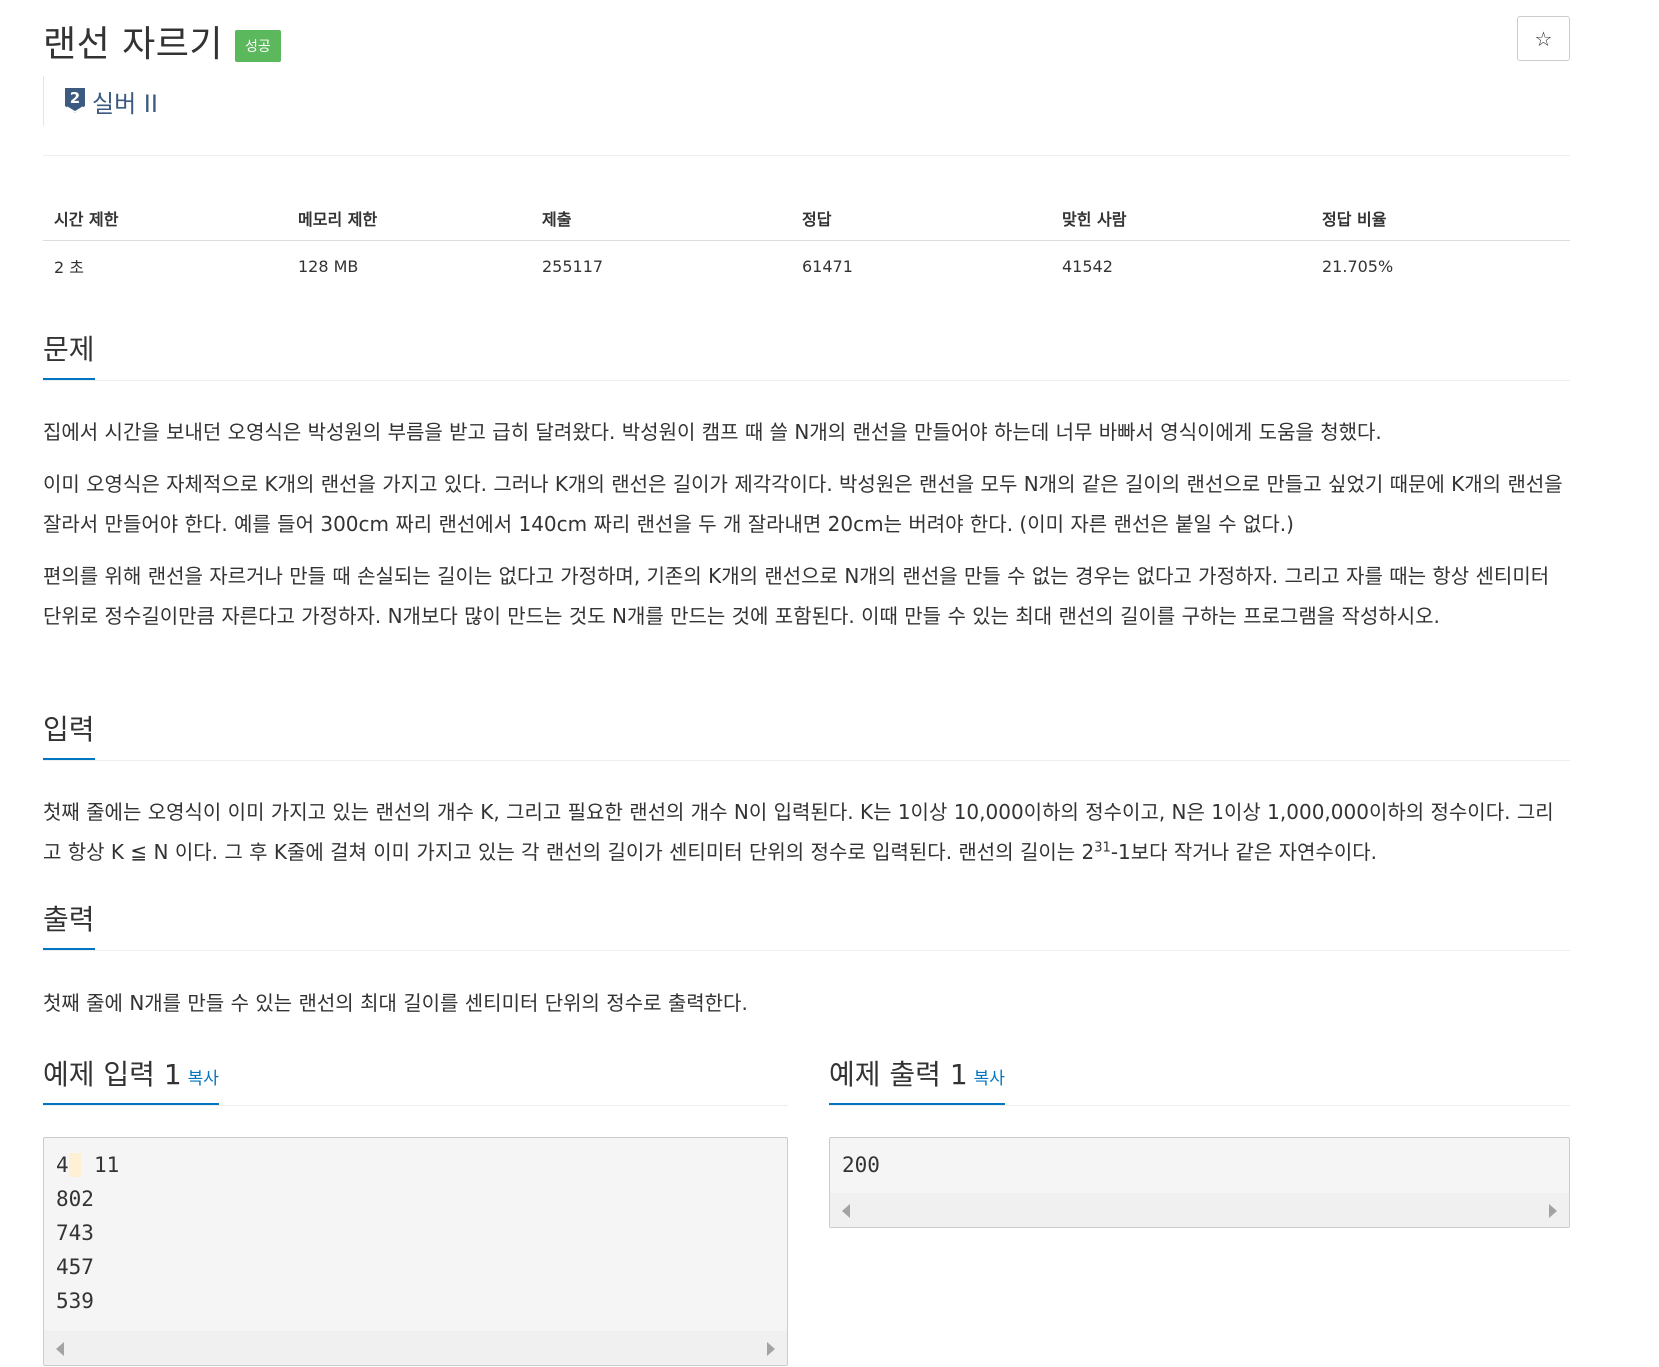 This screenshot has height=1367, width=1659. What do you see at coordinates (69, 267) in the screenshot?
I see `value-time-limit: 2 초` at bounding box center [69, 267].